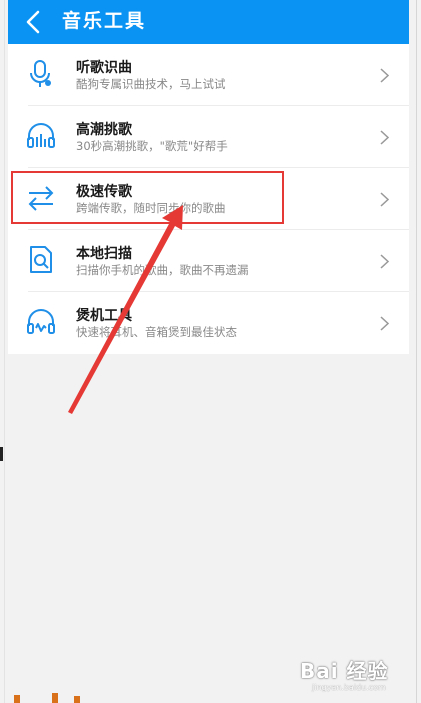 This screenshot has height=703, width=421. I want to click on tool-desc: 30秒高潮挑歌，"歌荒"好帮手, so click(152, 146).